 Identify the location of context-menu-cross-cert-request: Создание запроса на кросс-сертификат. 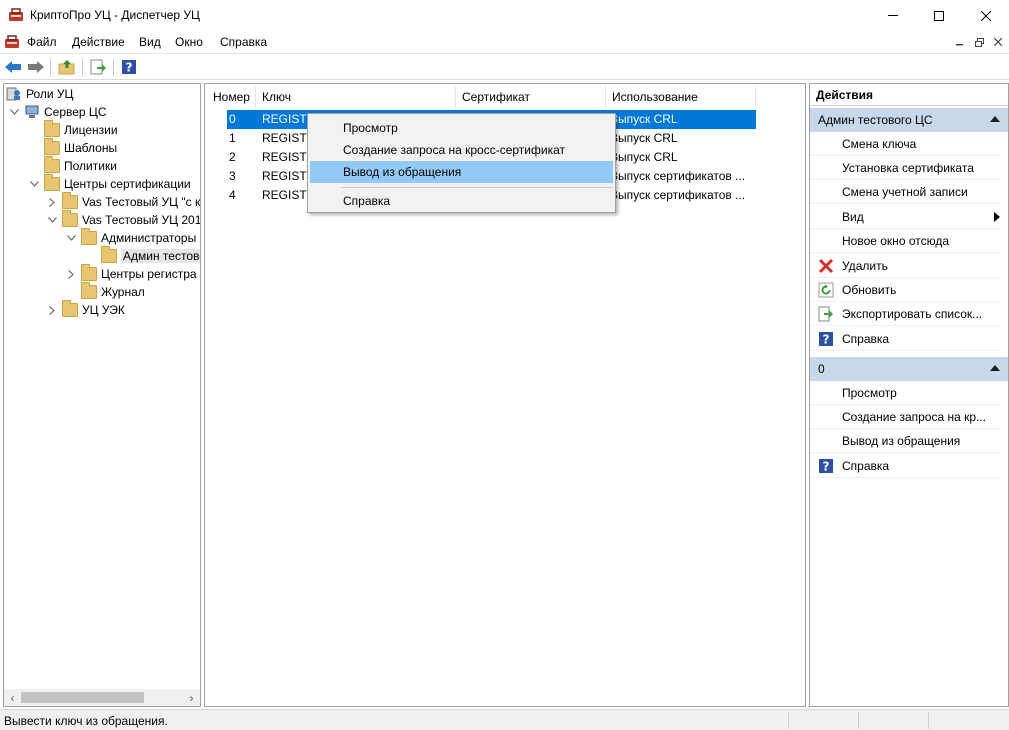
(461, 150).